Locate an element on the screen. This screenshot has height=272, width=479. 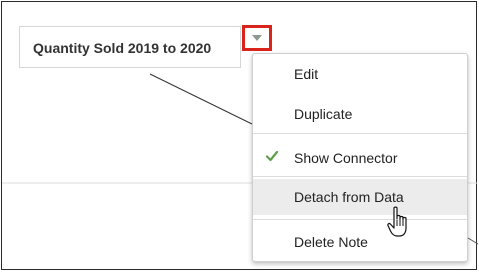
menu-item-show-connector: Show Connector is located at coordinates (360, 158).